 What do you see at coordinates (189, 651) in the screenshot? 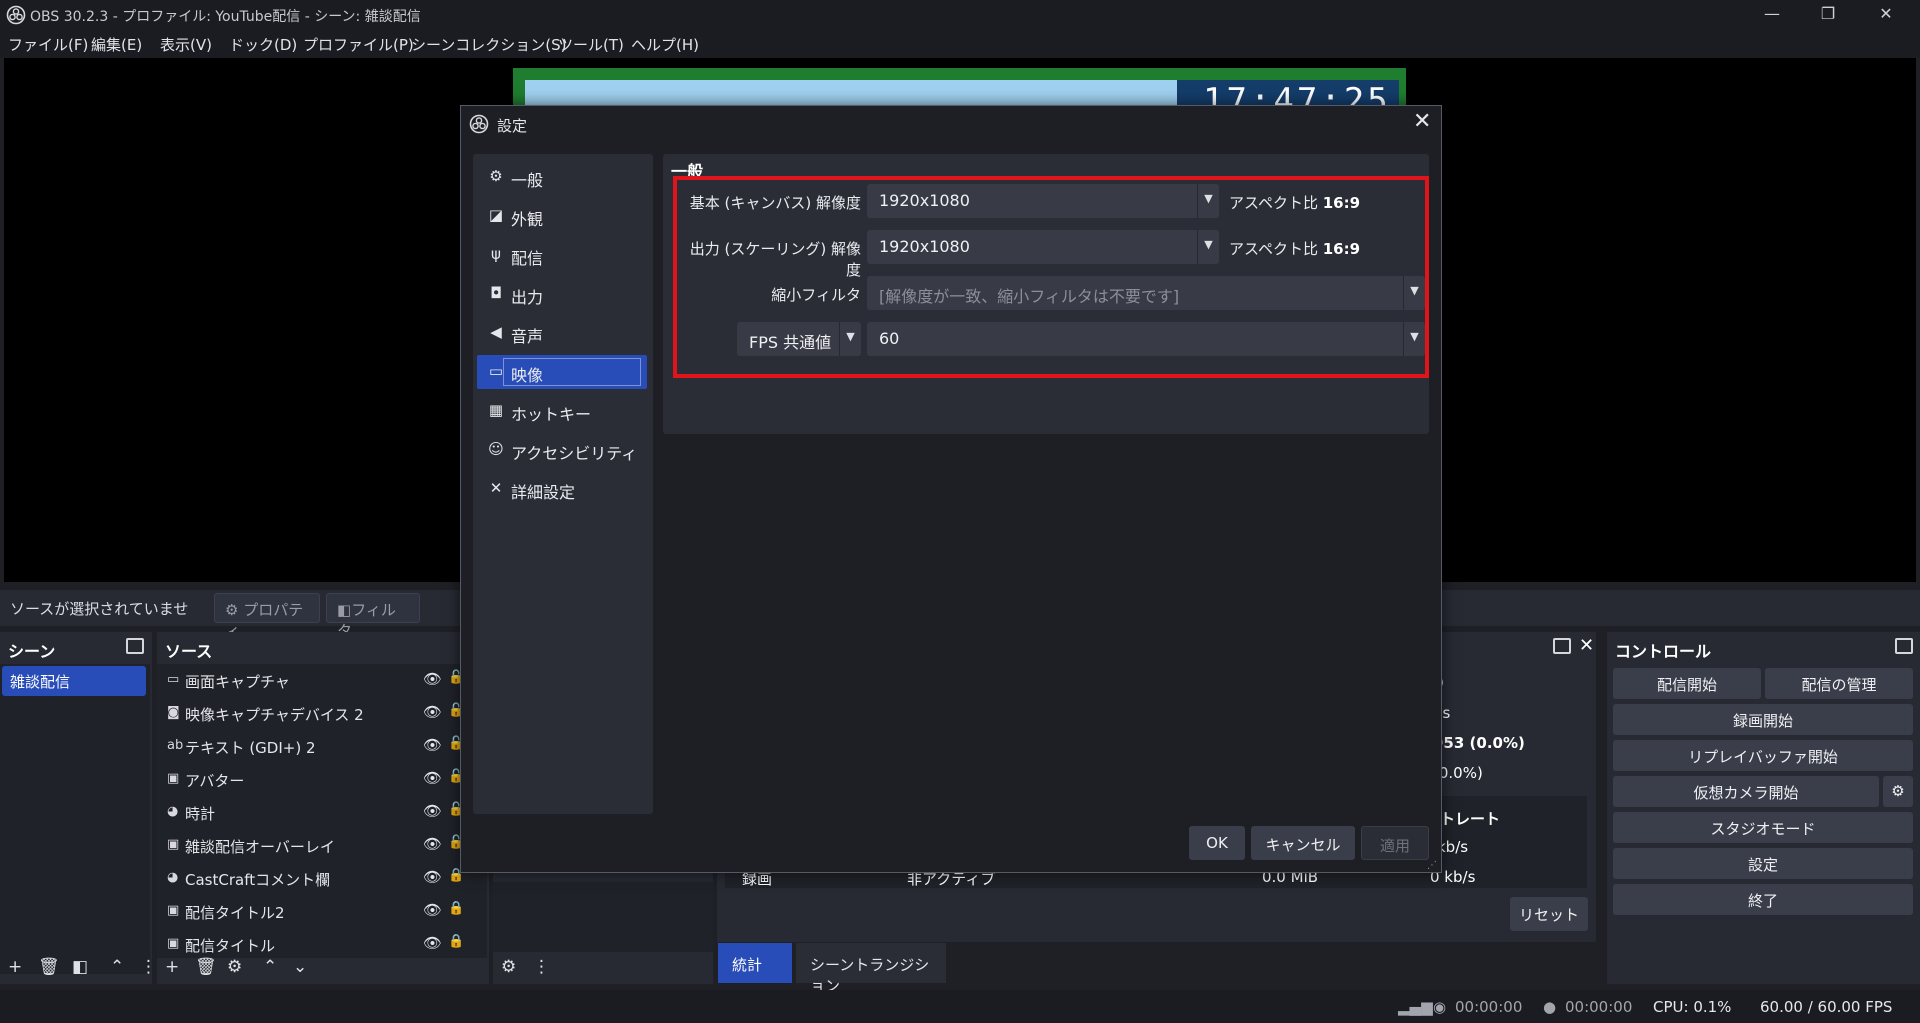
I see `sources-title: ソース` at bounding box center [189, 651].